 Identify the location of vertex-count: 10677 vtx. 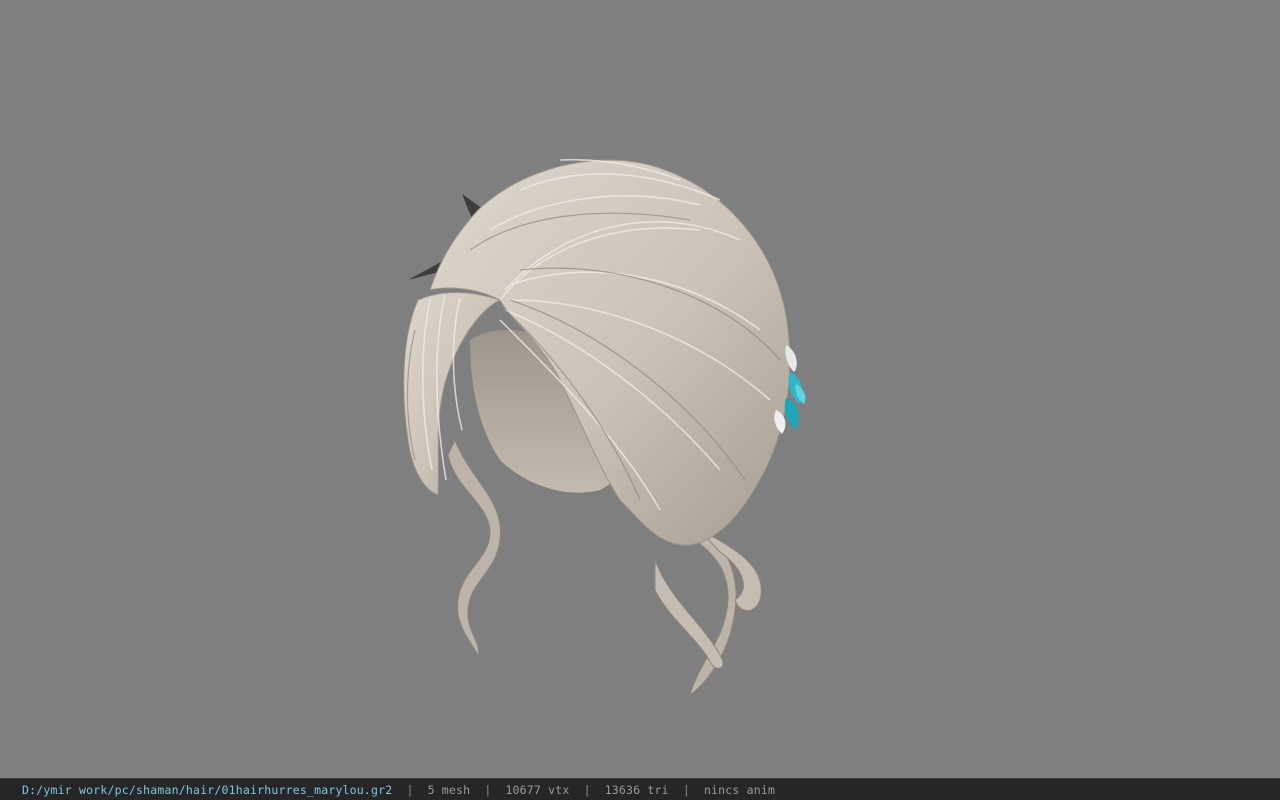
(537, 789).